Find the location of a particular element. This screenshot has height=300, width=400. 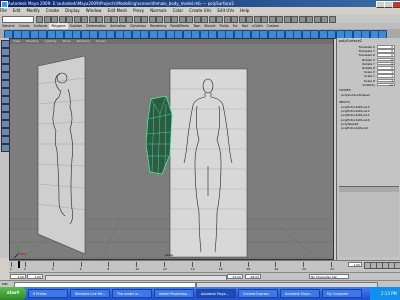

taskbar-task-button: Outlook Express is located at coordinates (258, 293).